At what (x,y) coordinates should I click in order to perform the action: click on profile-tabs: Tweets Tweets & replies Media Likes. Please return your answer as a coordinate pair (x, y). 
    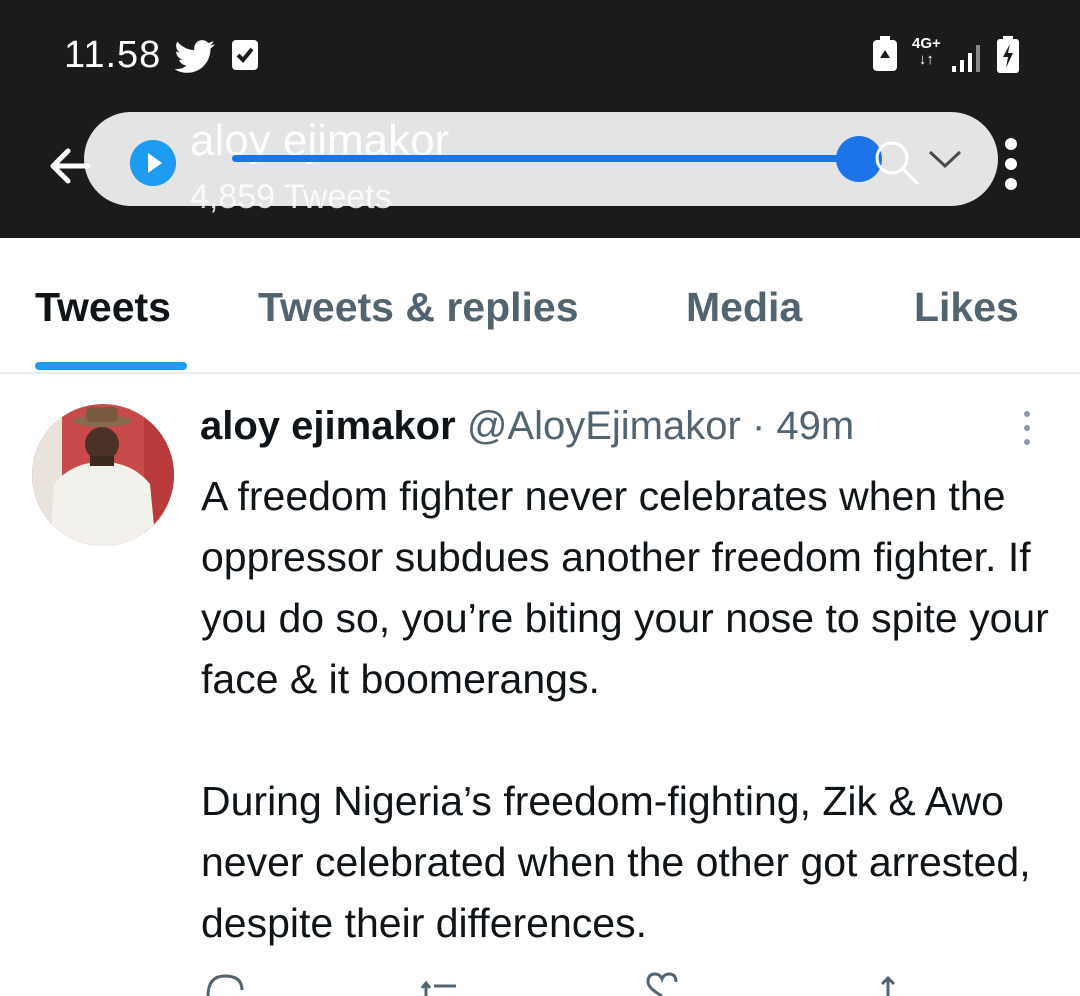
    Looking at the image, I should click on (540, 306).